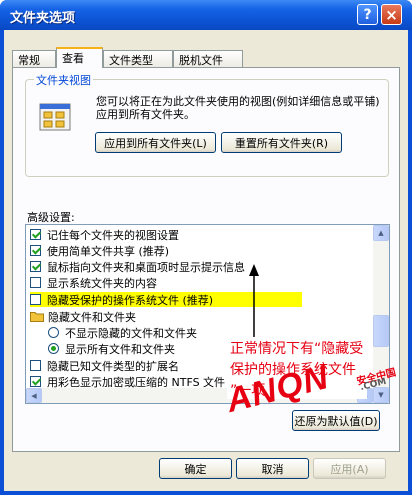 This screenshot has height=495, width=412. What do you see at coordinates (63, 80) in the screenshot?
I see `folder-views-legend: 文件夹视图` at bounding box center [63, 80].